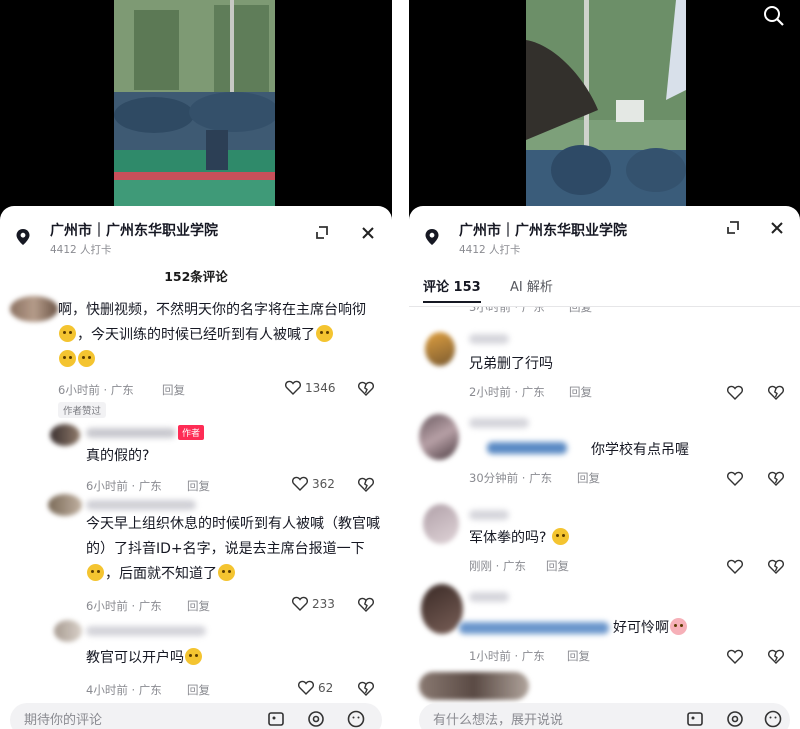 The width and height of the screenshot is (800, 729). What do you see at coordinates (507, 392) in the screenshot?
I see `comment-time: 2小时前 · 广东` at bounding box center [507, 392].